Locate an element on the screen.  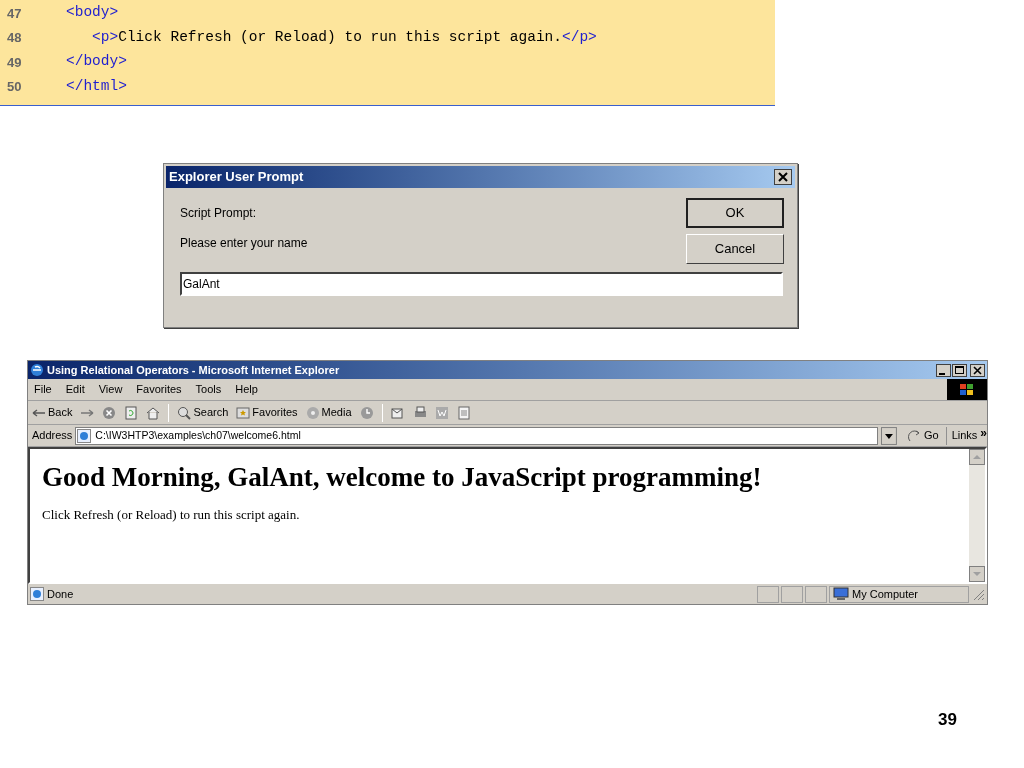
links-button: Links is located at coordinates (964, 435).